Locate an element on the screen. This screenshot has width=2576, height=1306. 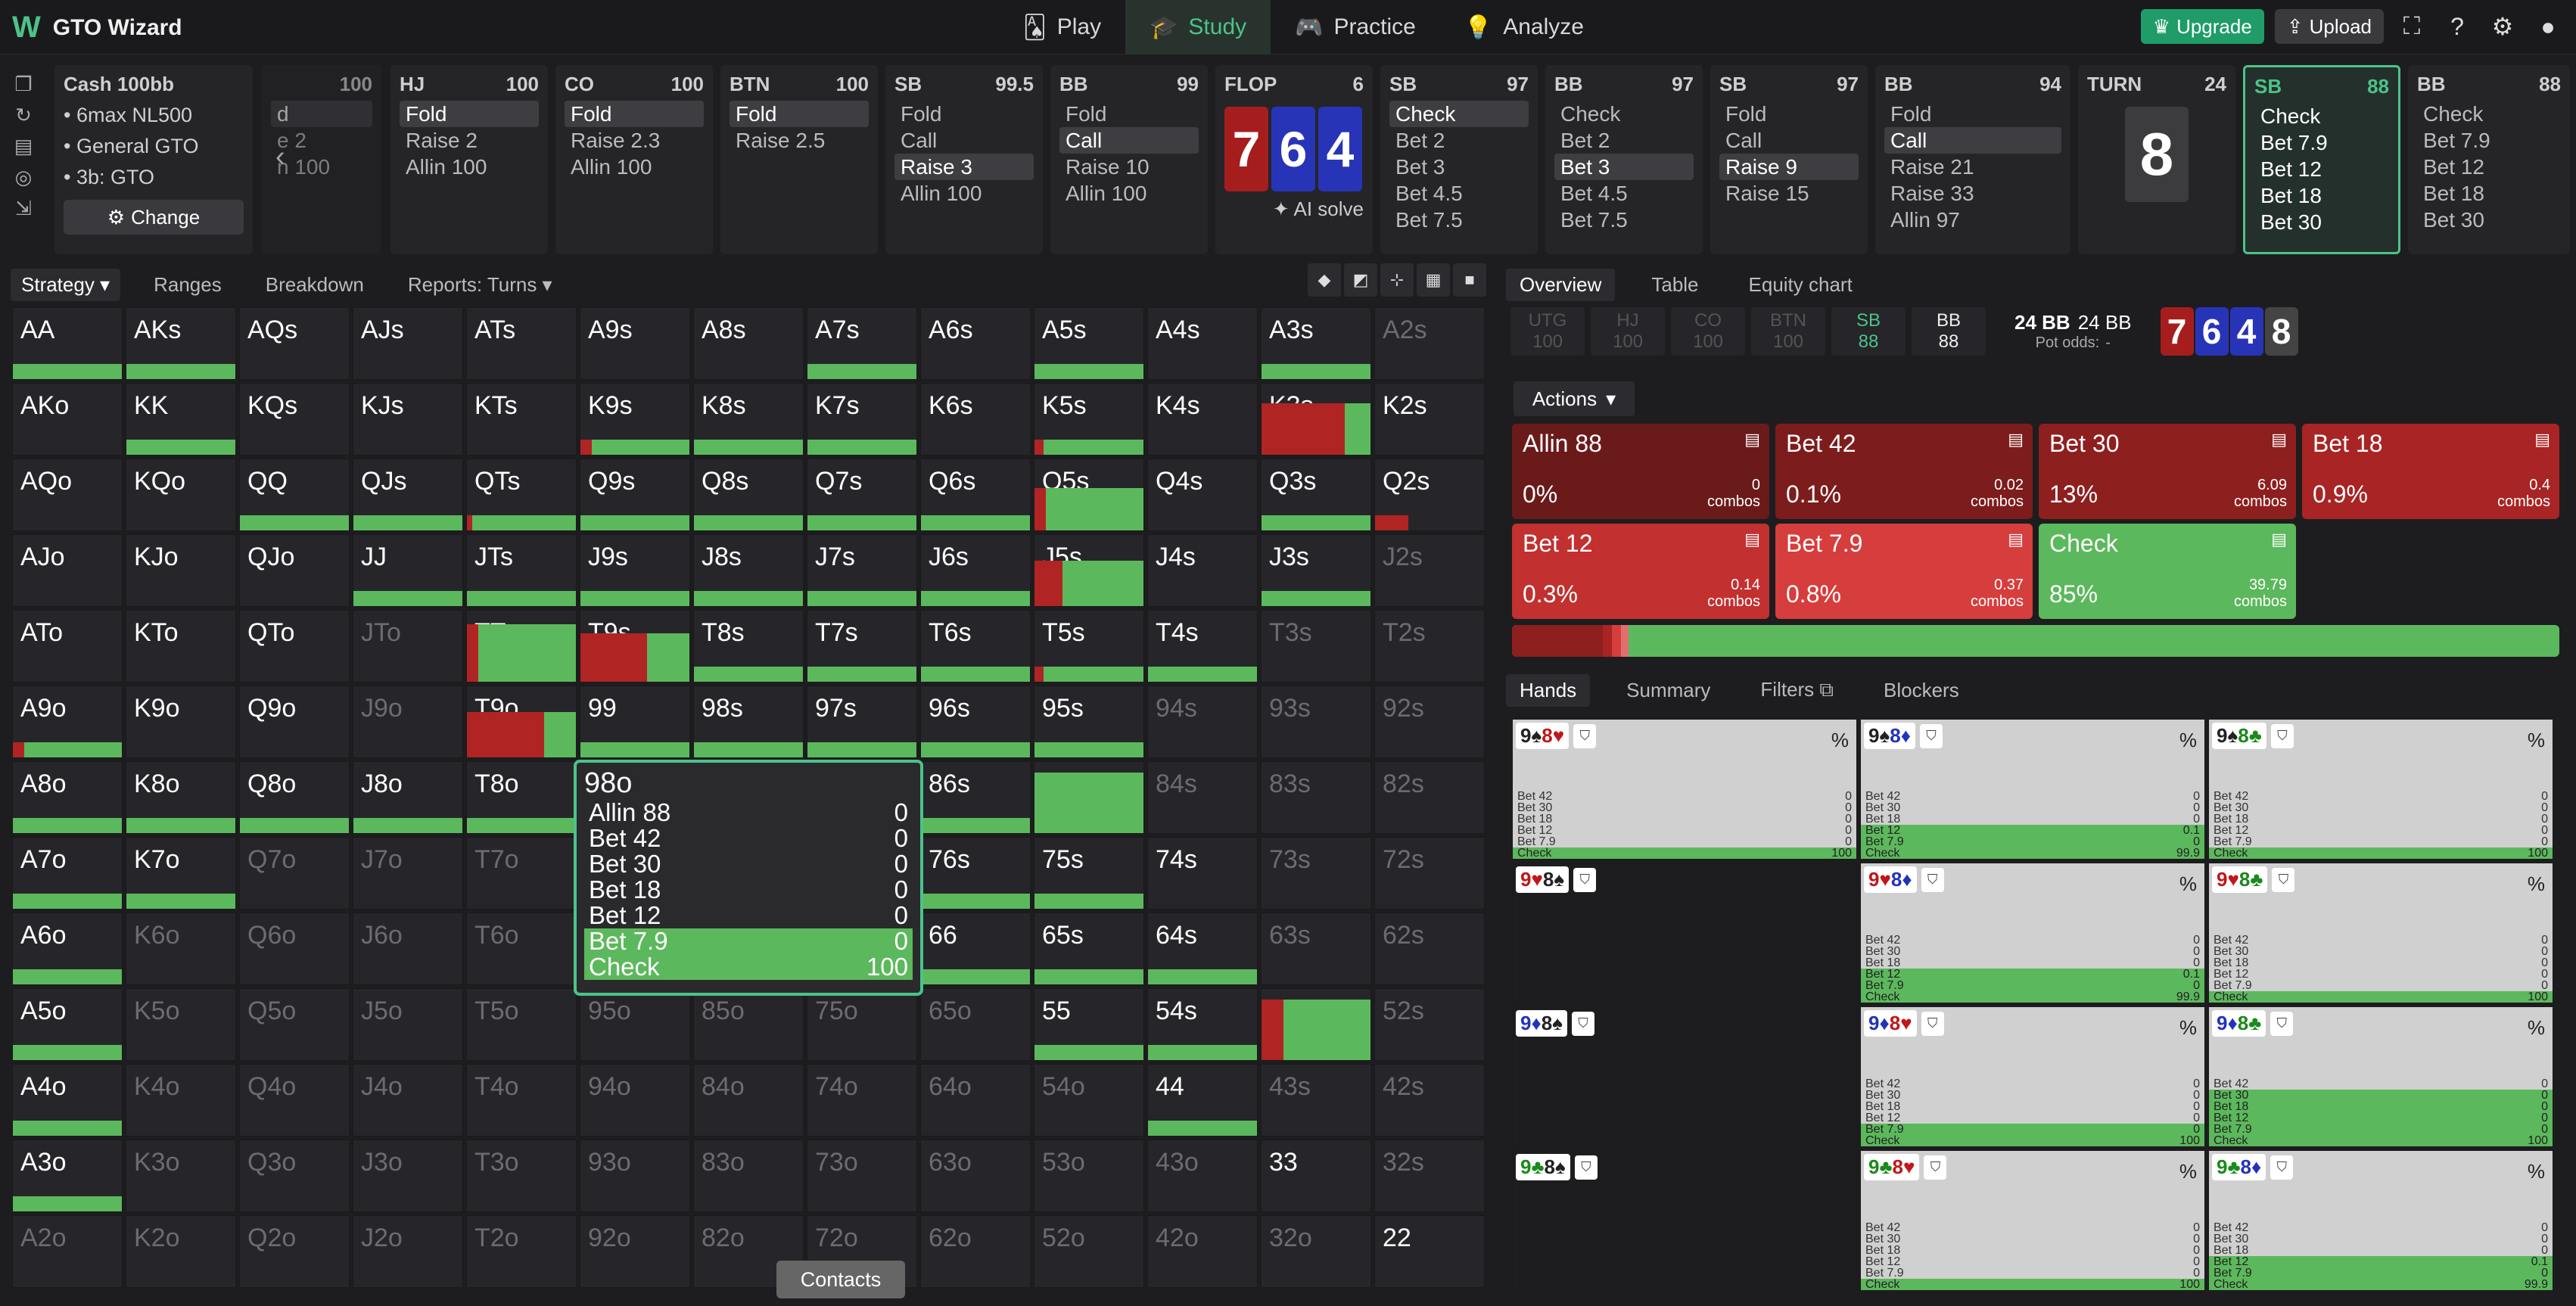
hand-cell: AQo is located at coordinates (67, 495).